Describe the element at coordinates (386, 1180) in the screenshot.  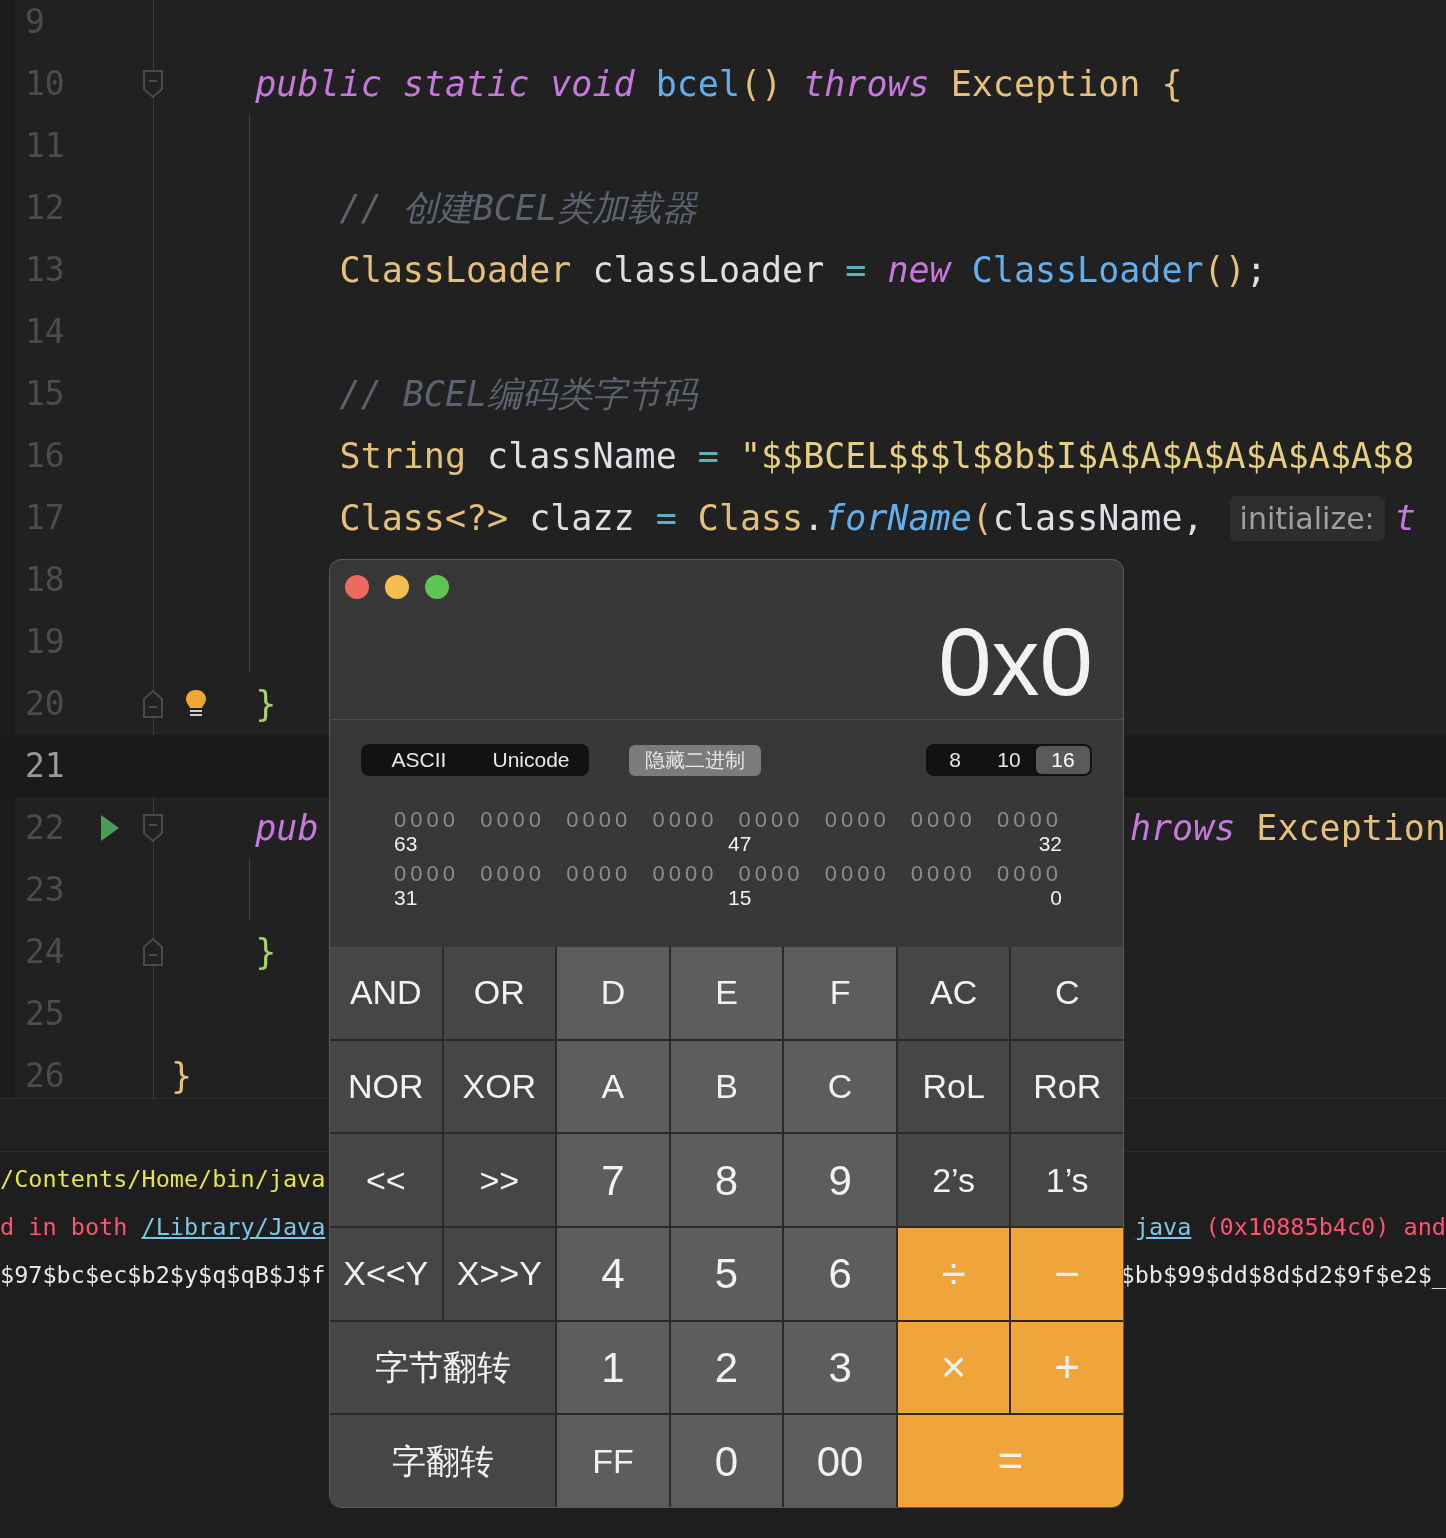
I see `calculator-key: <<` at that location.